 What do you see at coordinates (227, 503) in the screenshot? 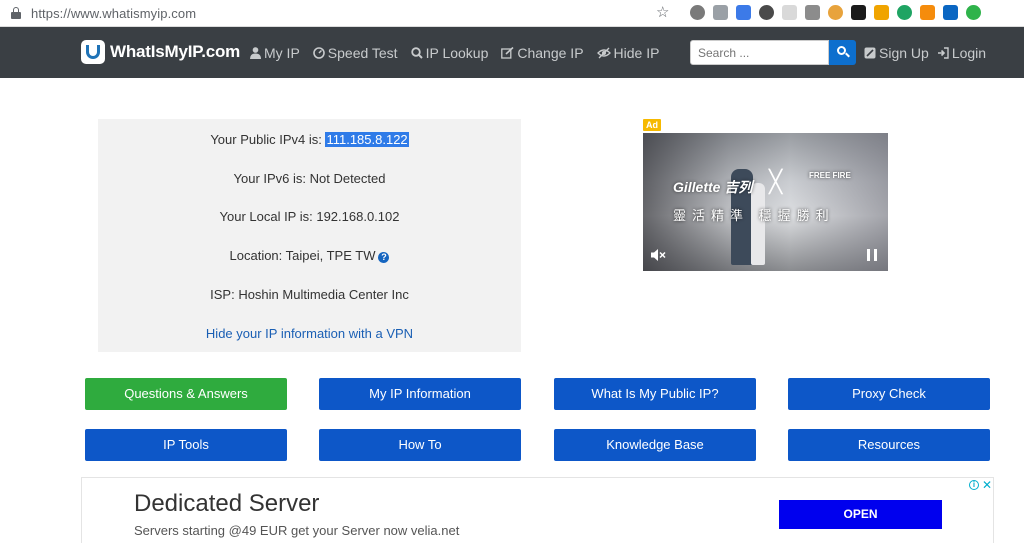
I see `banner-ad-title: Dedicated Server` at bounding box center [227, 503].